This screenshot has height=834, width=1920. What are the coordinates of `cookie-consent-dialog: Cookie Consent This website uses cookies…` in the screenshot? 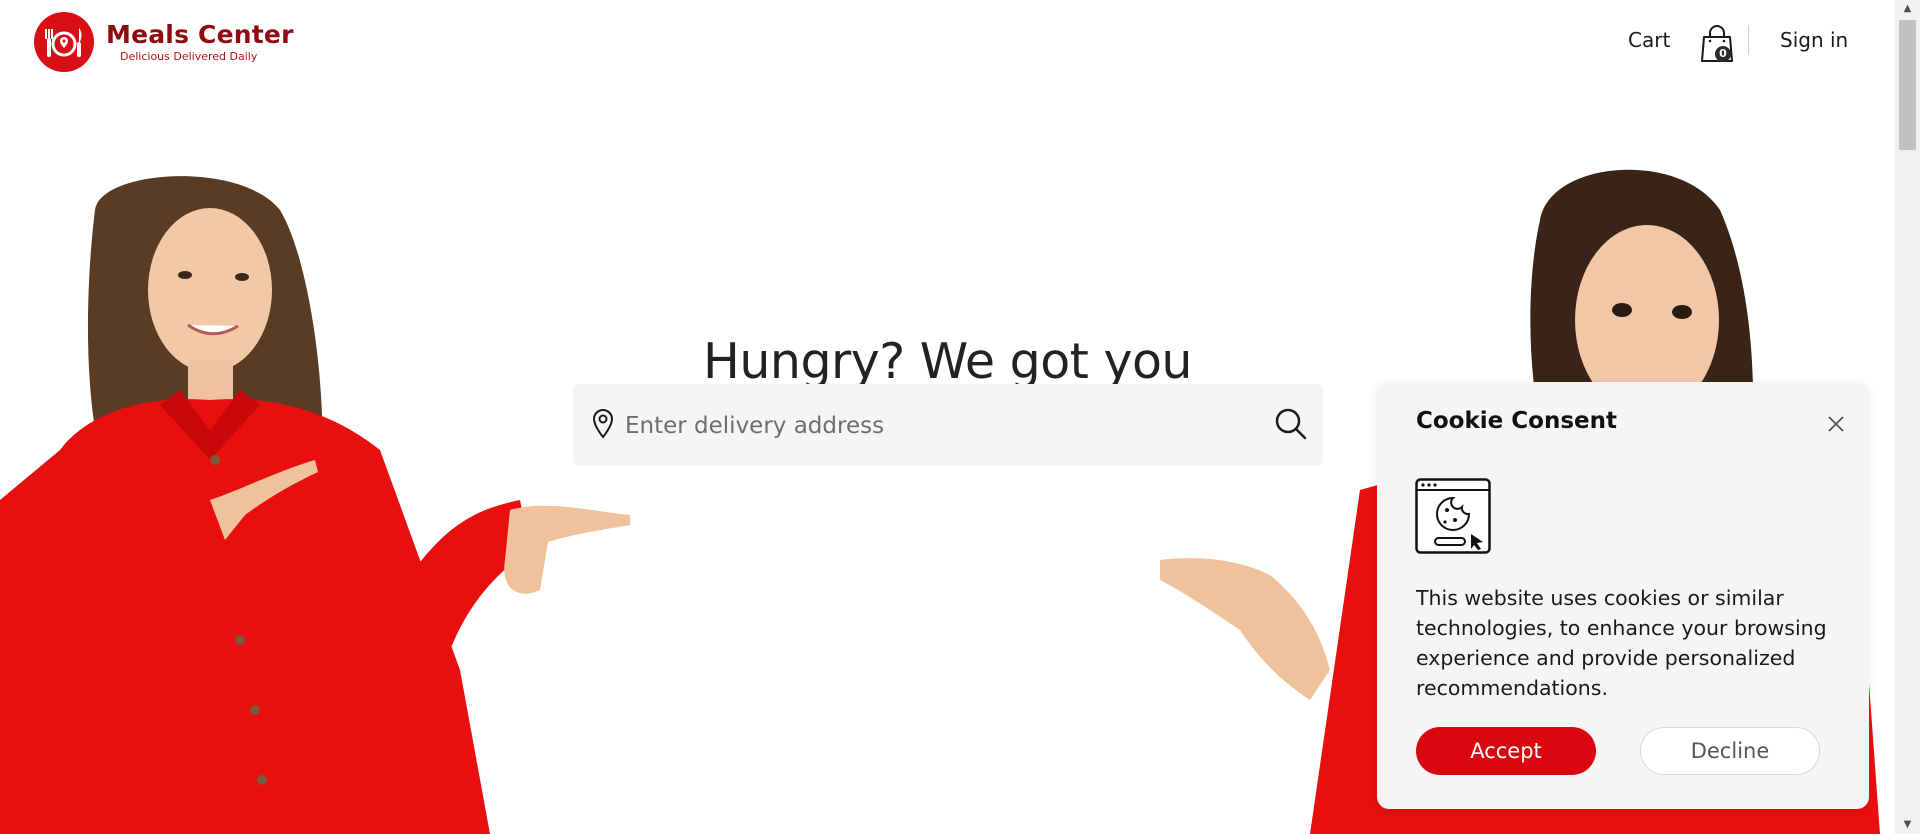 It's located at (1623, 595).